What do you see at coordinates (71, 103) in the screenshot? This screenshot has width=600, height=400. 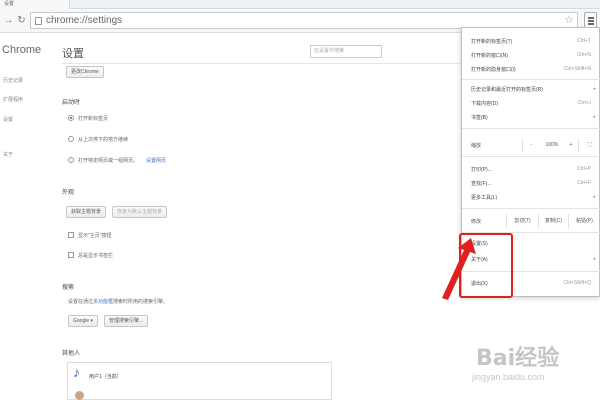 I see `startup-heading: 启动时` at bounding box center [71, 103].